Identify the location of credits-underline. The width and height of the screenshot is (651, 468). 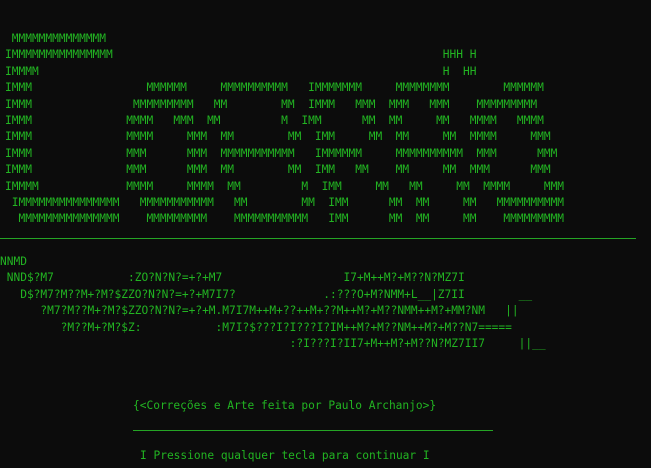
(313, 430).